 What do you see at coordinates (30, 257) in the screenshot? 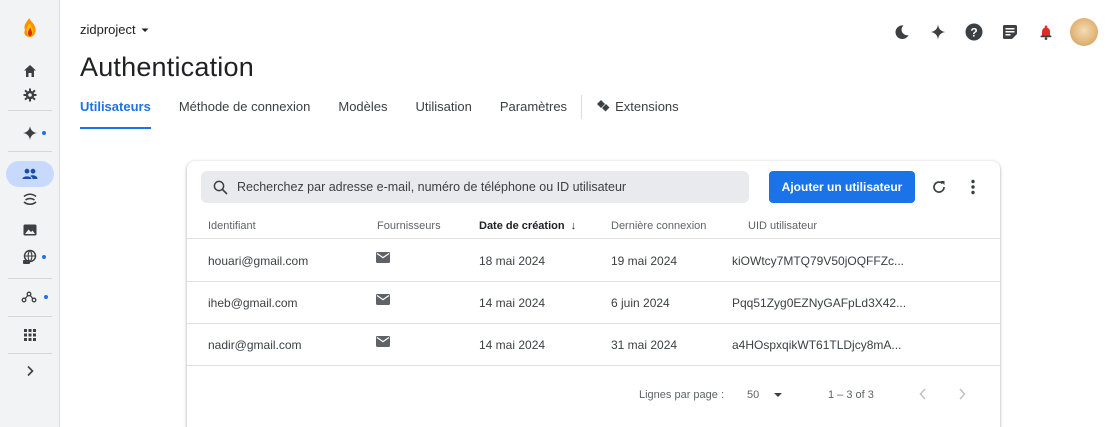
I see `hosting-icon` at bounding box center [30, 257].